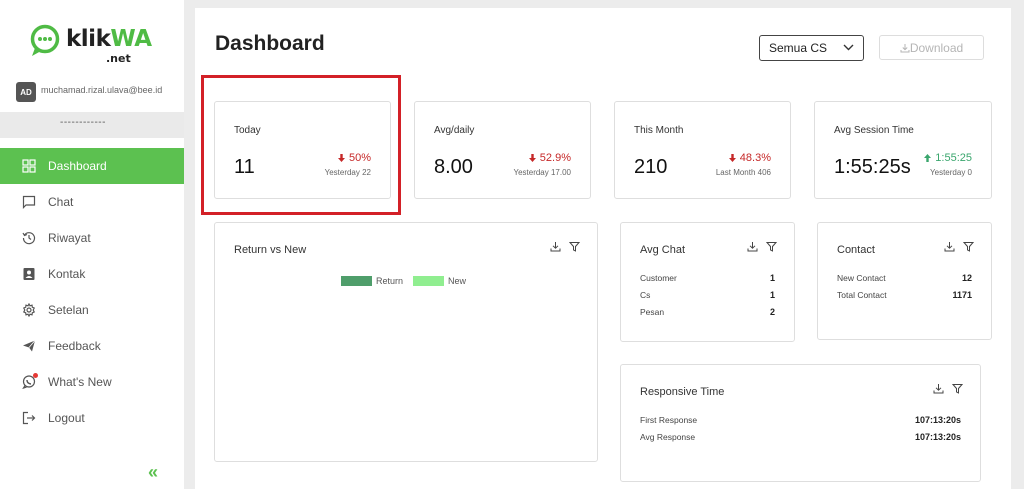 The width and height of the screenshot is (1024, 489). Describe the element at coordinates (118, 58) in the screenshot. I see `brand-suffix: .net` at that location.